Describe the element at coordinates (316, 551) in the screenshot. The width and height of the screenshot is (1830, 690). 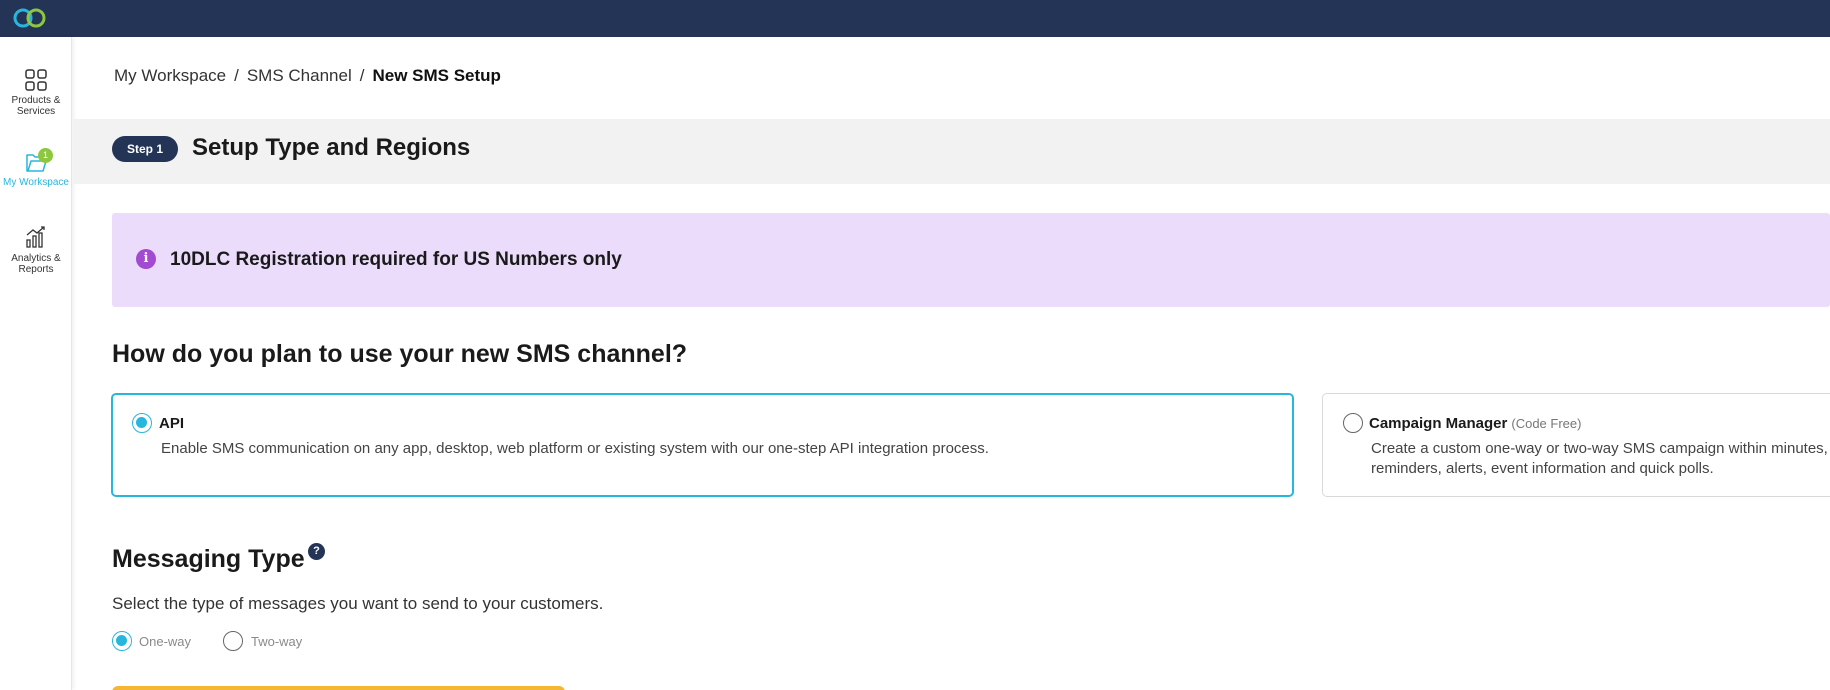
I see `help-icon: ?` at that location.